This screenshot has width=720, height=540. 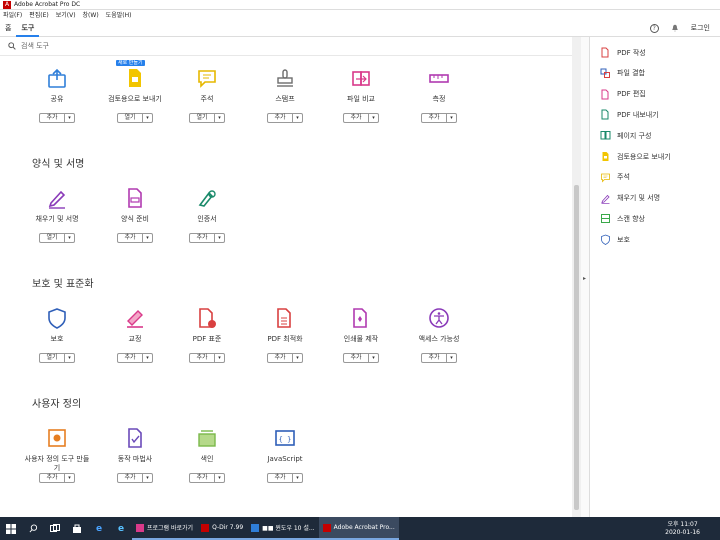 I want to click on javascript-icon: { }, so click(x=285, y=438).